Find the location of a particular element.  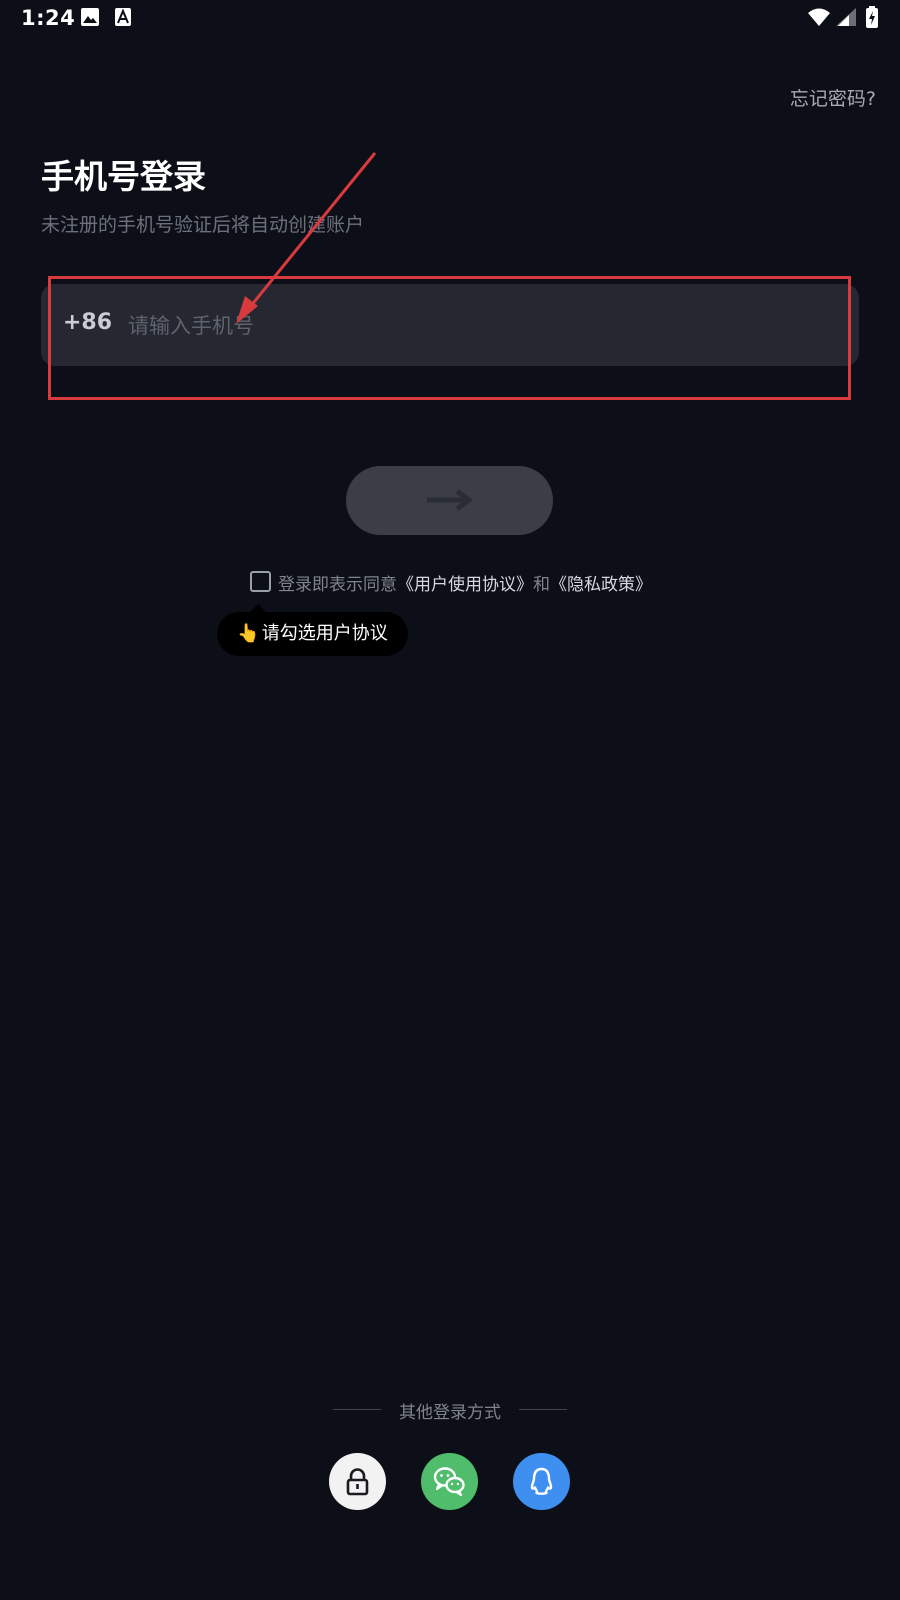

next-button is located at coordinates (449, 500).